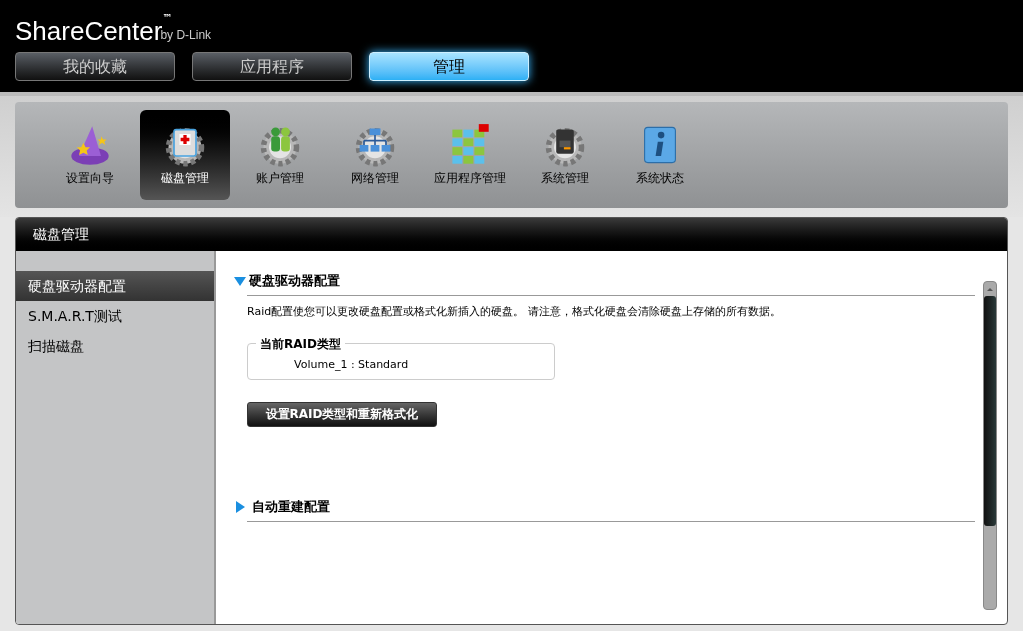 This screenshot has height=631, width=1023. What do you see at coordinates (342, 414) in the screenshot?
I see `reformat-button: 设置RAID类型和重新格式化` at bounding box center [342, 414].